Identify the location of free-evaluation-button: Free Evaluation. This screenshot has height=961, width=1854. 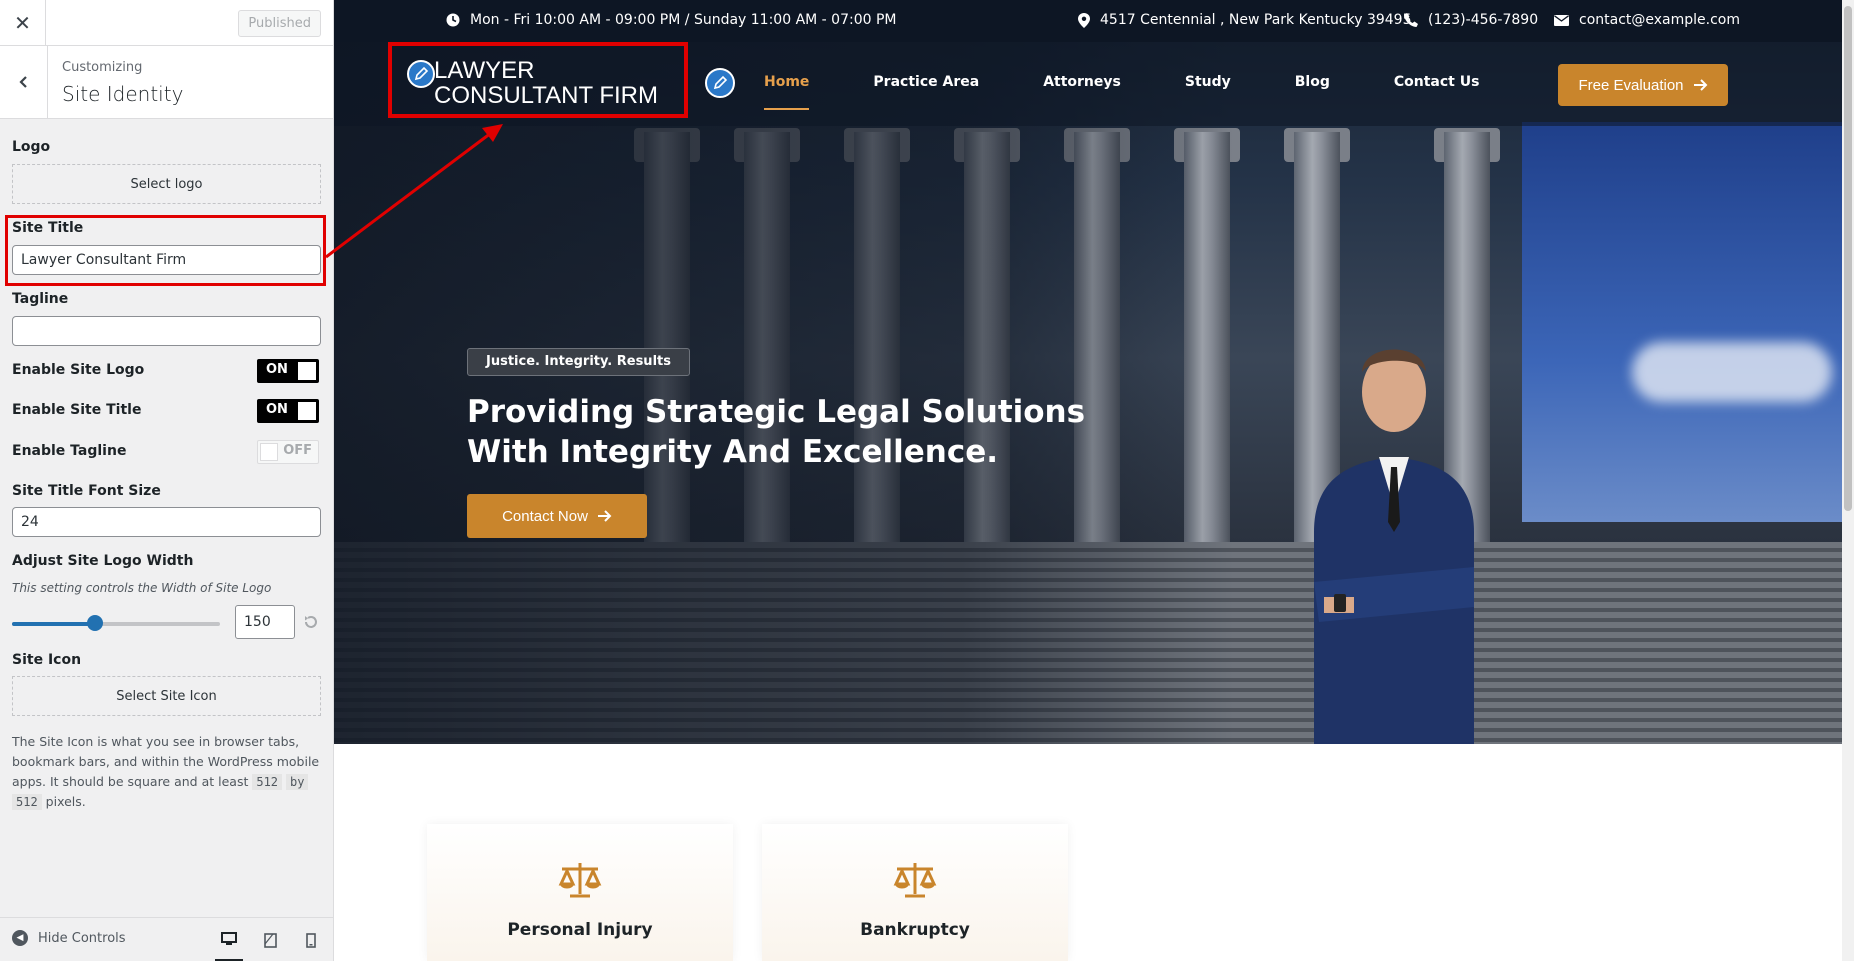
(1643, 85).